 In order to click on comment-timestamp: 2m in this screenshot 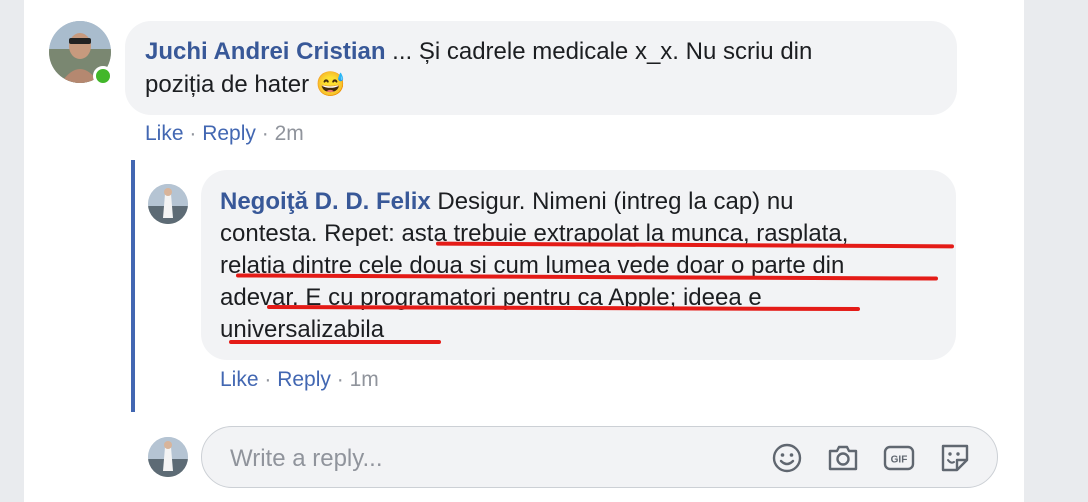, I will do `click(289, 133)`.